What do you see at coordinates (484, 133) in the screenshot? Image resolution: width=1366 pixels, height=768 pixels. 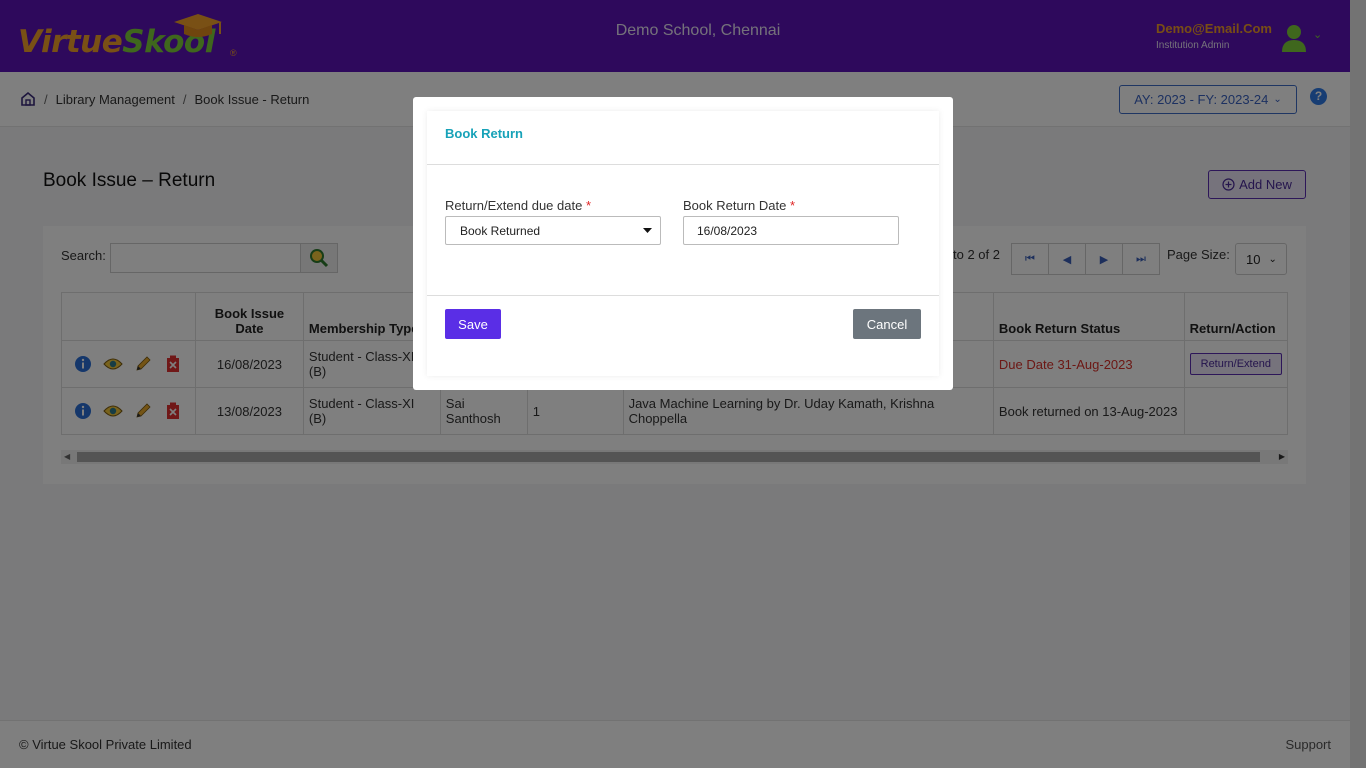 I see `modal-title: Book Return` at bounding box center [484, 133].